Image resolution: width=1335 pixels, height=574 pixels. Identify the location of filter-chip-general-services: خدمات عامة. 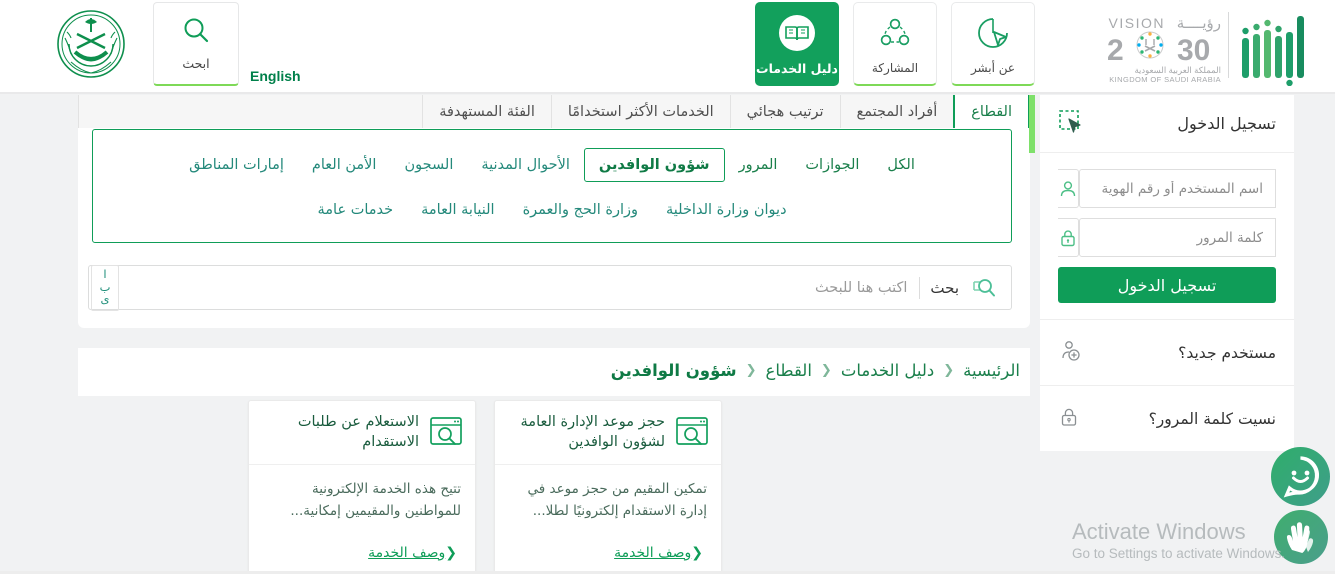
(355, 210).